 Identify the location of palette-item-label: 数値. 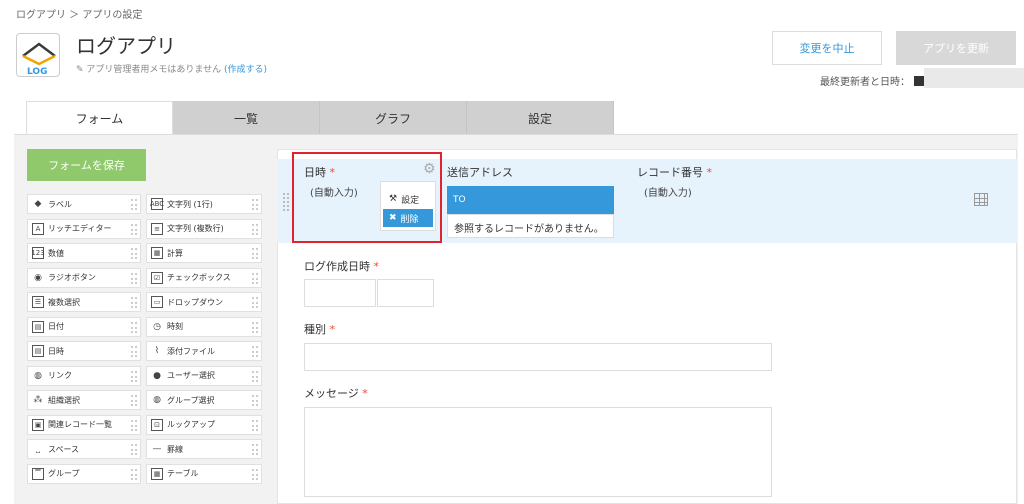
(56, 253).